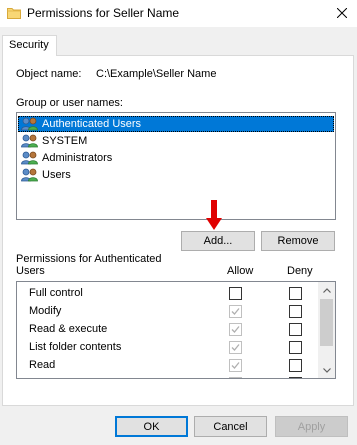 This screenshot has width=357, height=445. Describe the element at coordinates (29, 45) in the screenshot. I see `tab-security: Security` at that location.